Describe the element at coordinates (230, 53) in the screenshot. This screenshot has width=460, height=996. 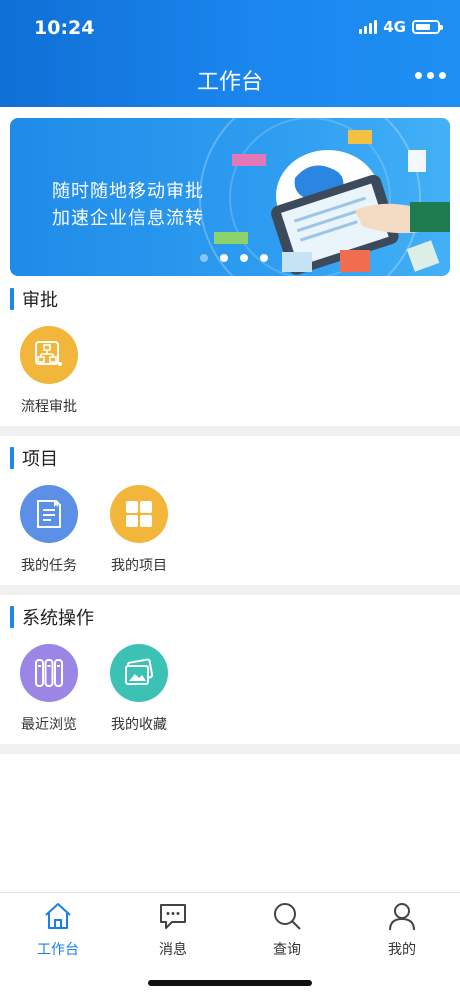
I see `header: 10:24 4G 工作台` at that location.